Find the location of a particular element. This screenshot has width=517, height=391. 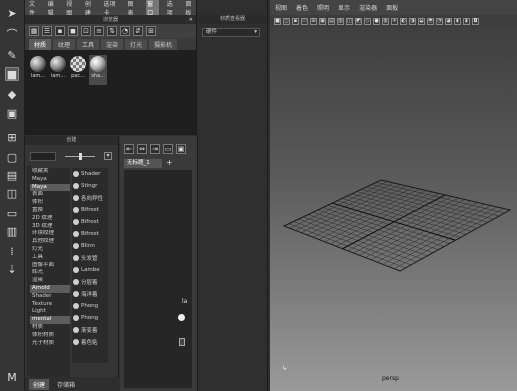

sort-type-icon: ⇅ is located at coordinates (112, 31).